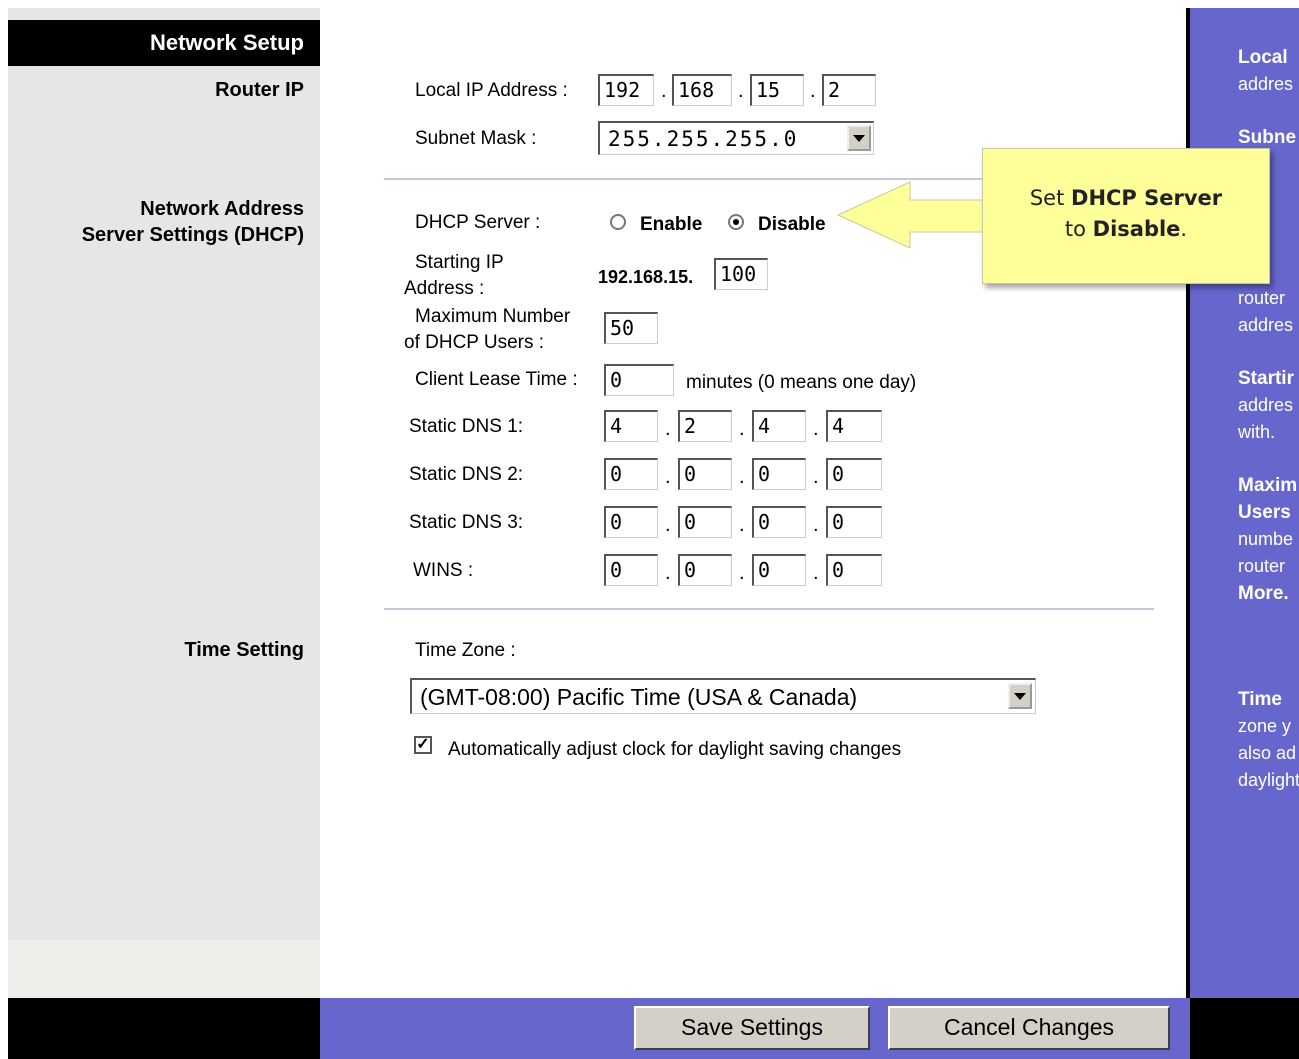  Describe the element at coordinates (474, 342) in the screenshot. I see `max-users-label-line2: of DHCP Users :` at that location.